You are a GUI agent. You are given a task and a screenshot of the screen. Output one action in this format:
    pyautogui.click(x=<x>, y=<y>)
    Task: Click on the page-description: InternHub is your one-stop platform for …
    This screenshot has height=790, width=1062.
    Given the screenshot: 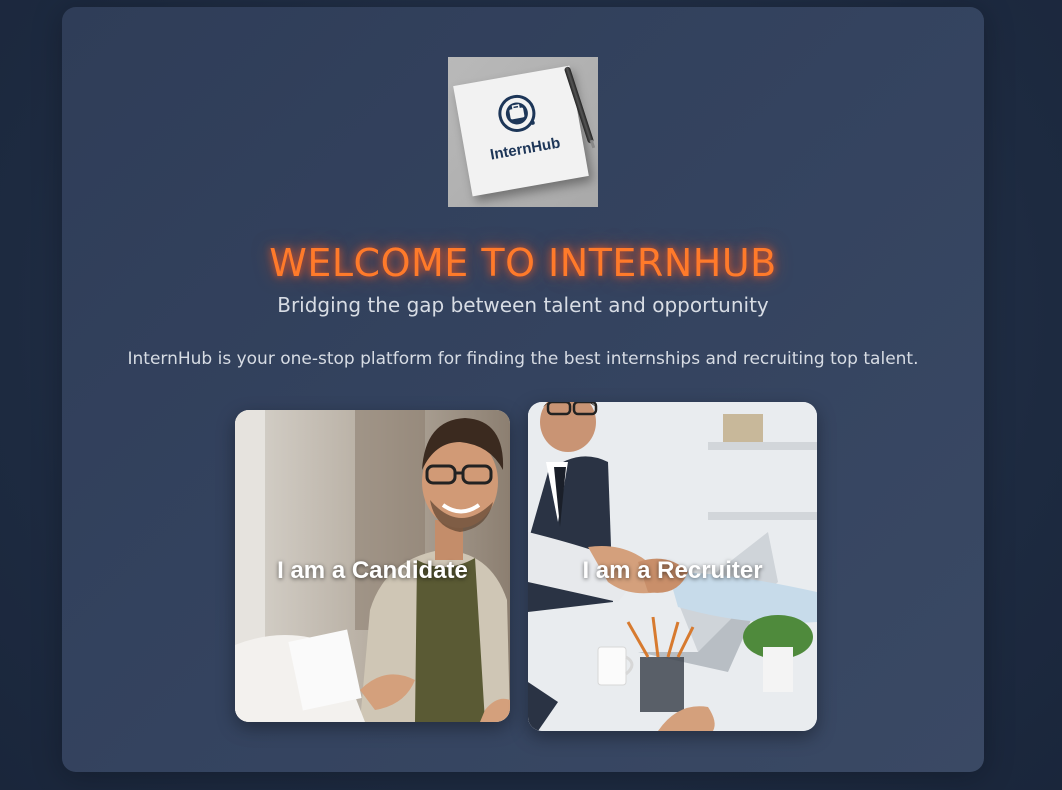 What is the action you would take?
    pyautogui.click(x=523, y=359)
    